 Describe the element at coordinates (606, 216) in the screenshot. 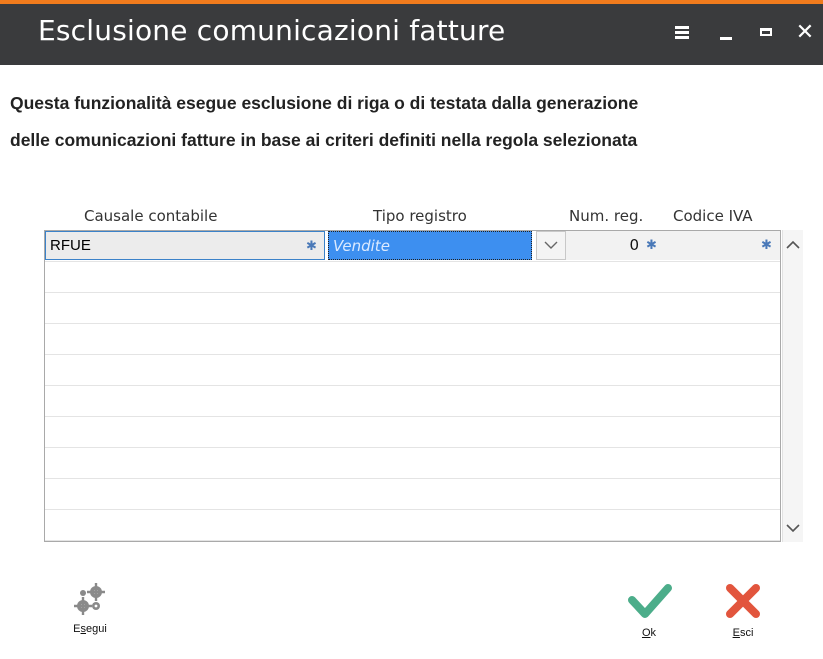

I see `column-header-num-reg: Num. reg.` at that location.